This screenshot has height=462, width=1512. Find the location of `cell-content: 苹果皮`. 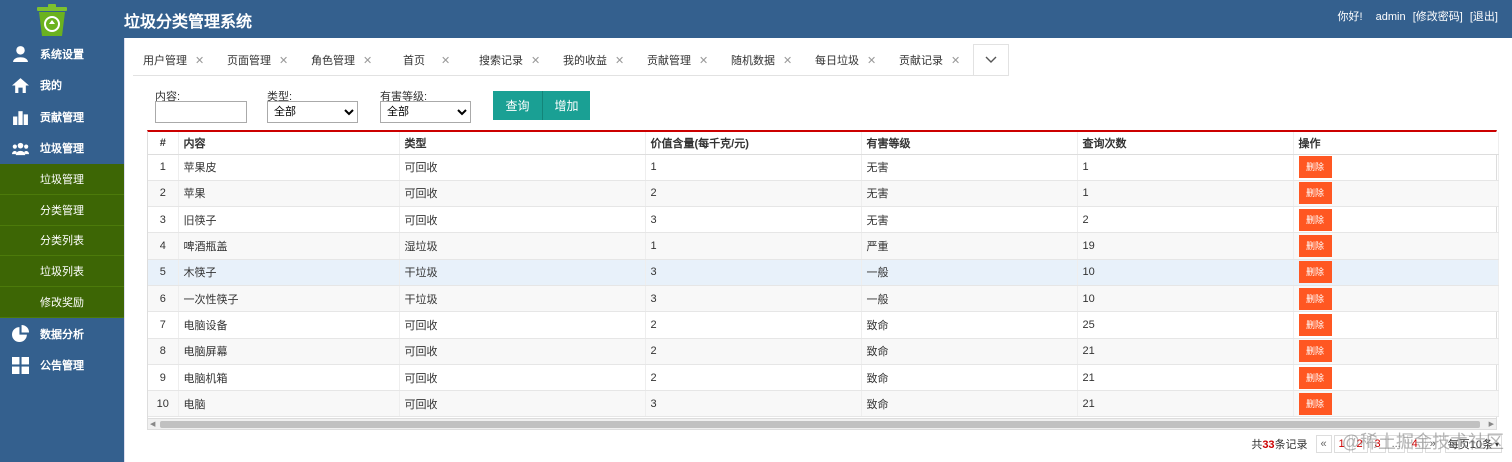

cell-content: 苹果皮 is located at coordinates (289, 167).